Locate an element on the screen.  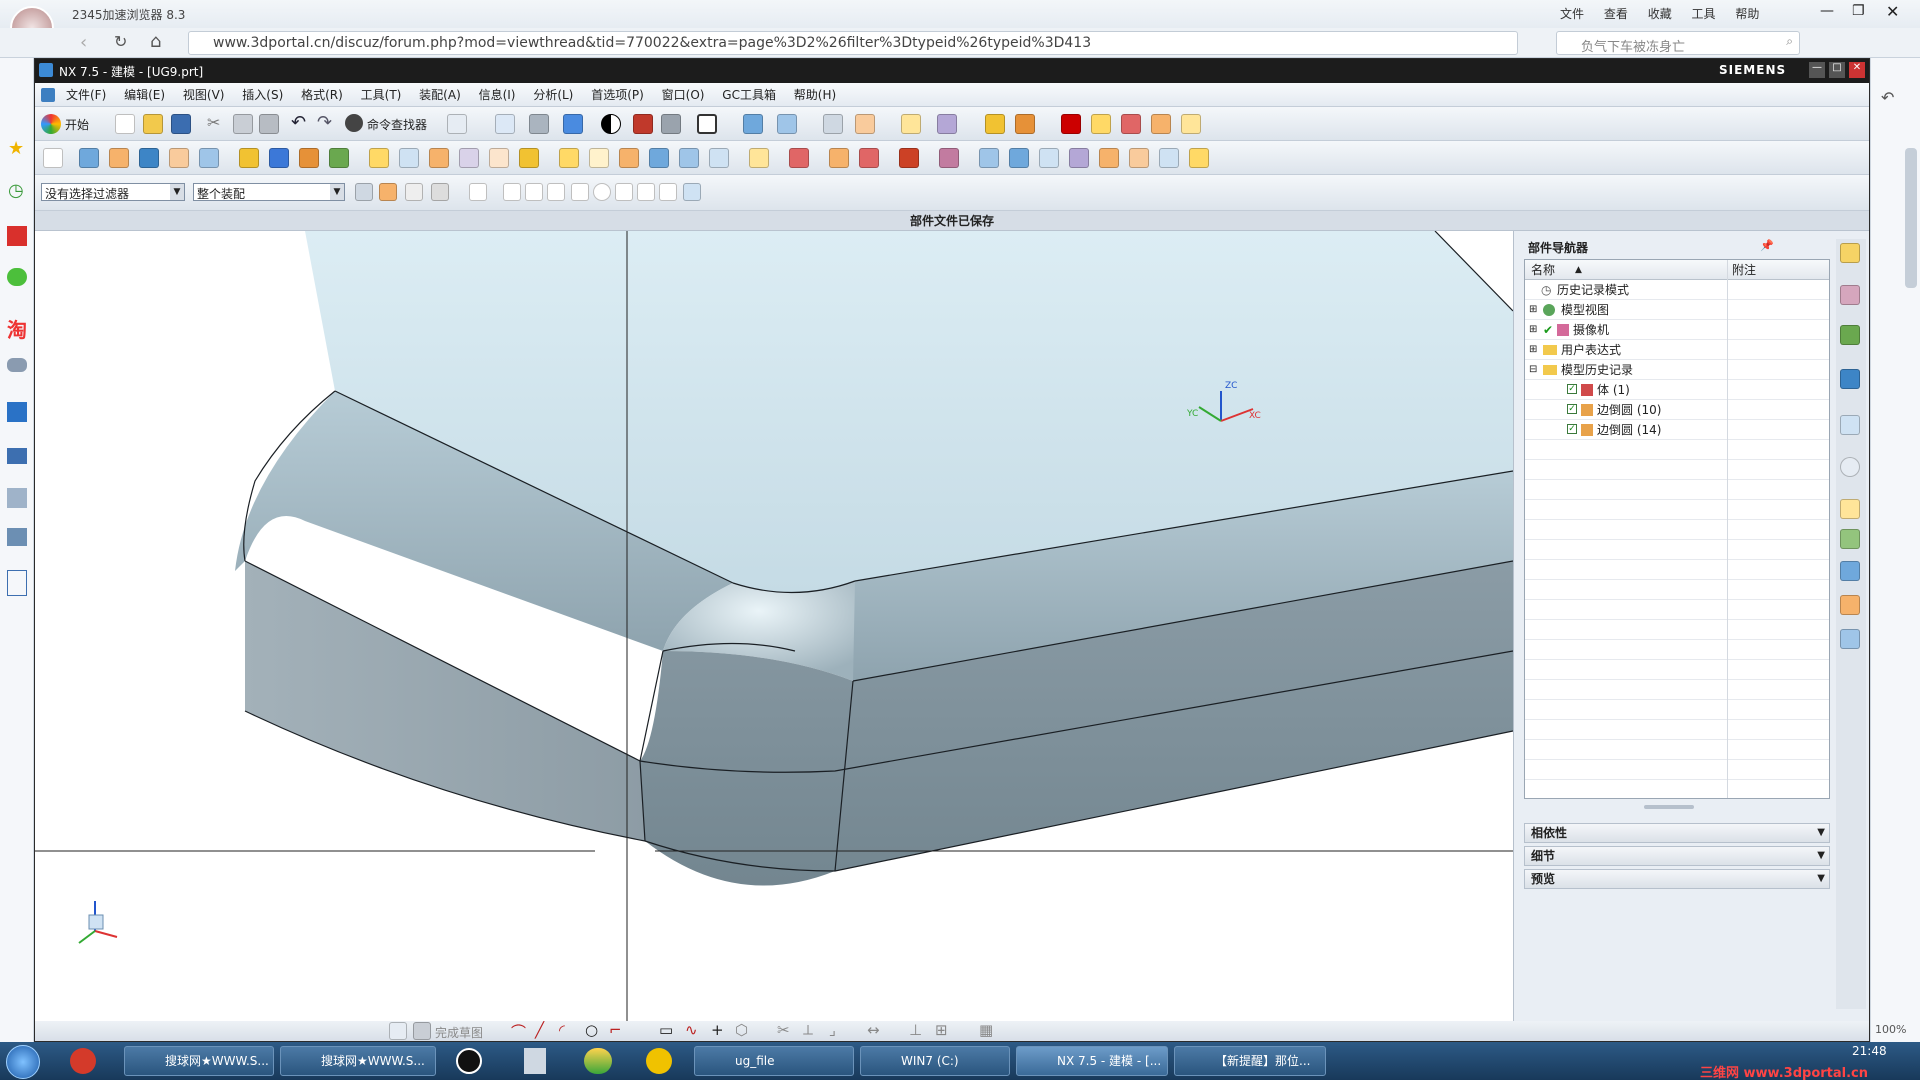
assembly-navigator-icon is located at coordinates (1850, 253).